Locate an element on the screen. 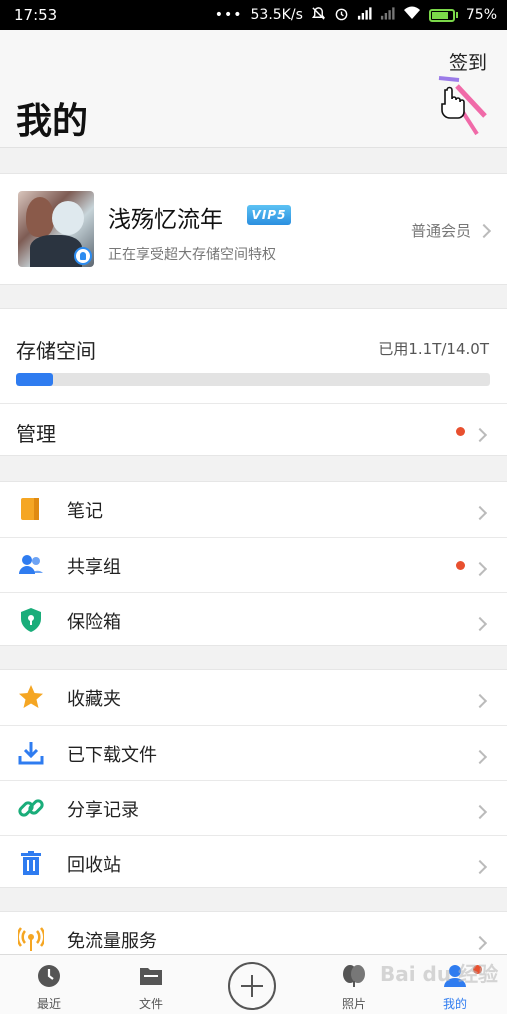 The height and width of the screenshot is (1014, 507). manage-notification-dot is located at coordinates (460, 431).